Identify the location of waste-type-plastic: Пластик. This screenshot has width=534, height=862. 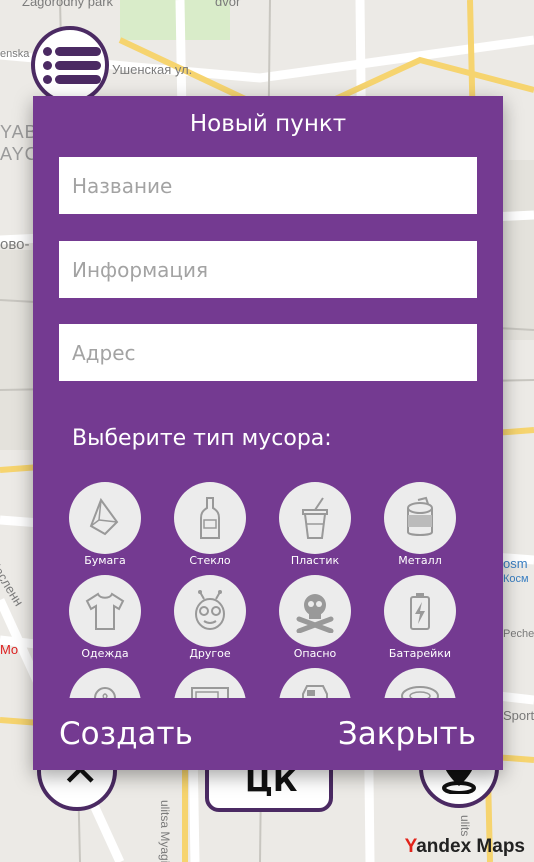
(315, 520).